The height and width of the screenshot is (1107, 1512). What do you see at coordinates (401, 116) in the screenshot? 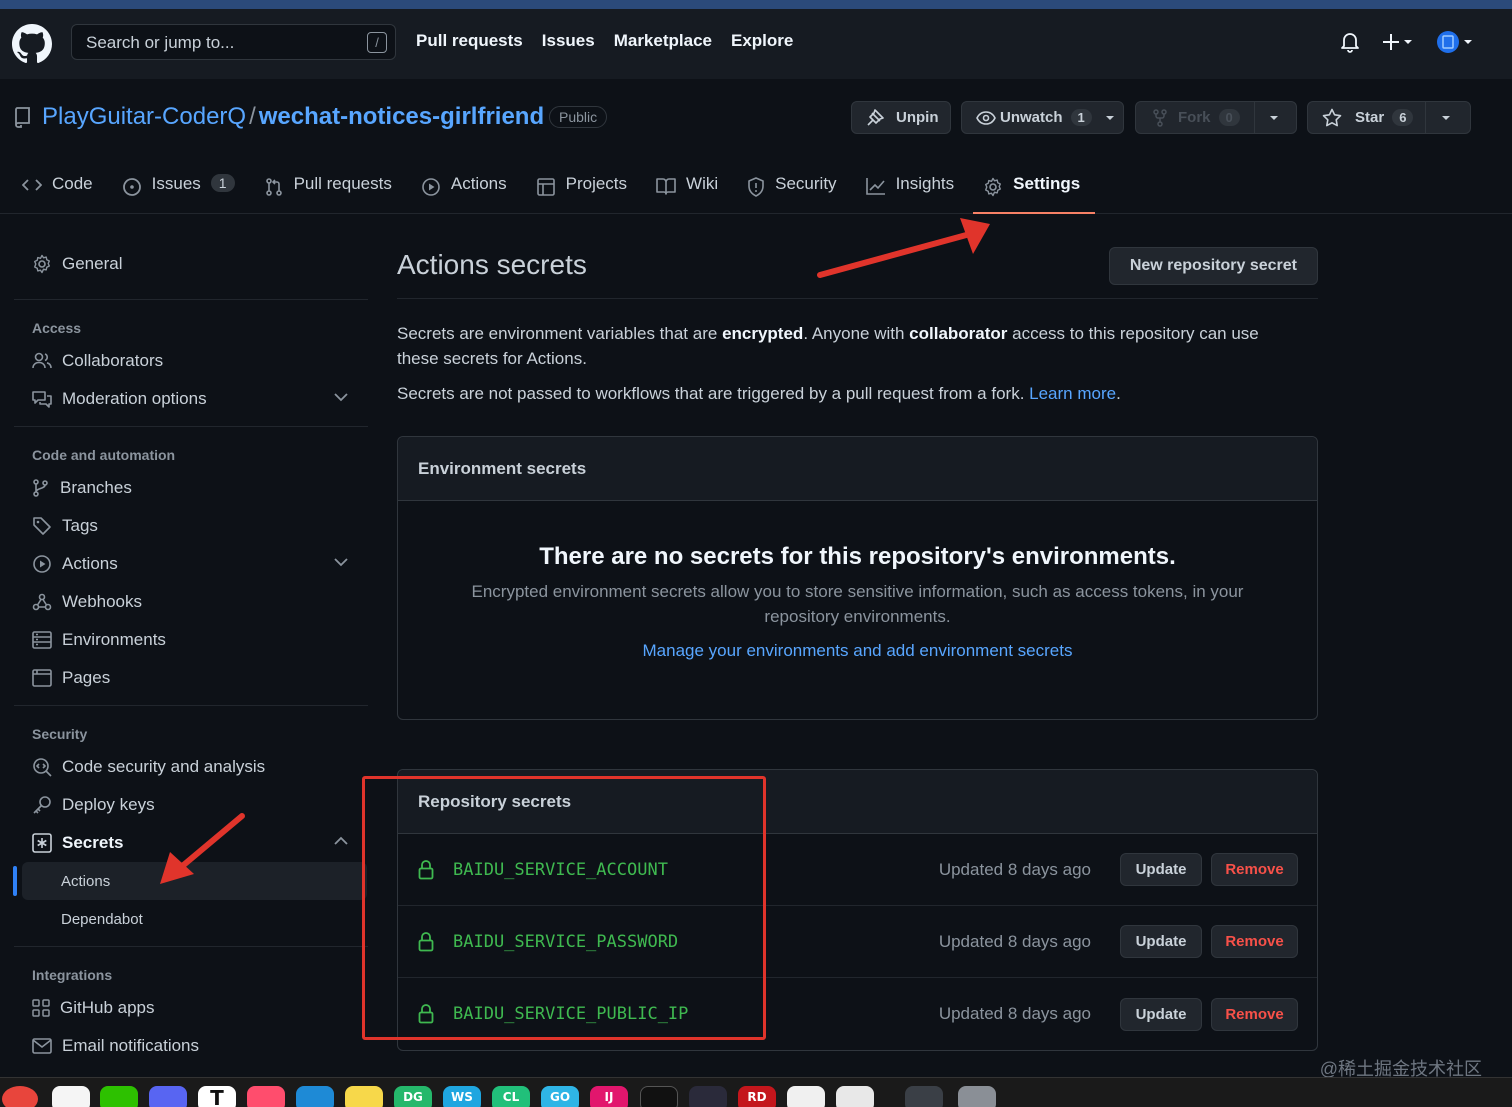
I see `repo-name-link: wechat-notices-girlfriend` at bounding box center [401, 116].